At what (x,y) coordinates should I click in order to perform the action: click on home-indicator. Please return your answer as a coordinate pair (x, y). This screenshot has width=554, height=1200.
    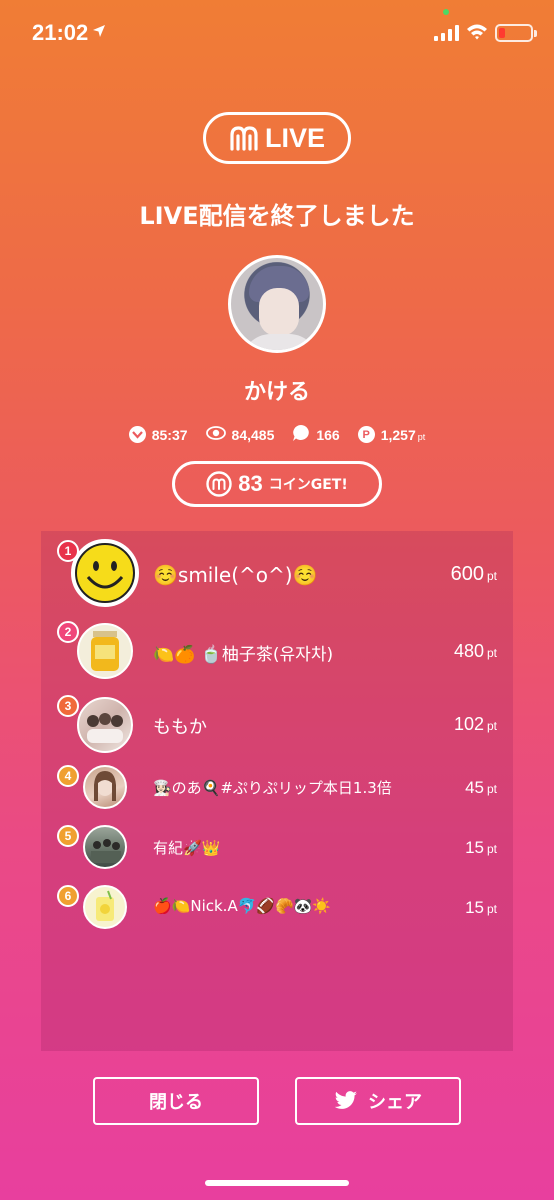
    Looking at the image, I should click on (277, 1183).